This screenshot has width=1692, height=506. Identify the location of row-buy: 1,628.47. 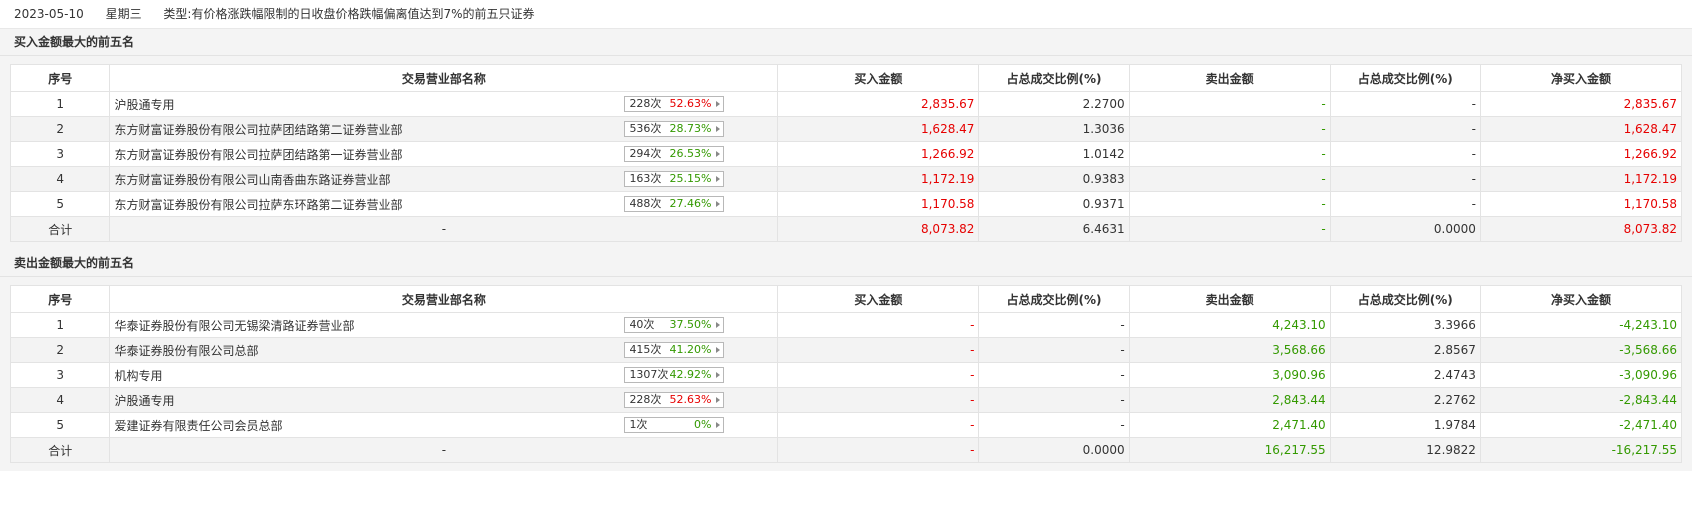
(878, 129).